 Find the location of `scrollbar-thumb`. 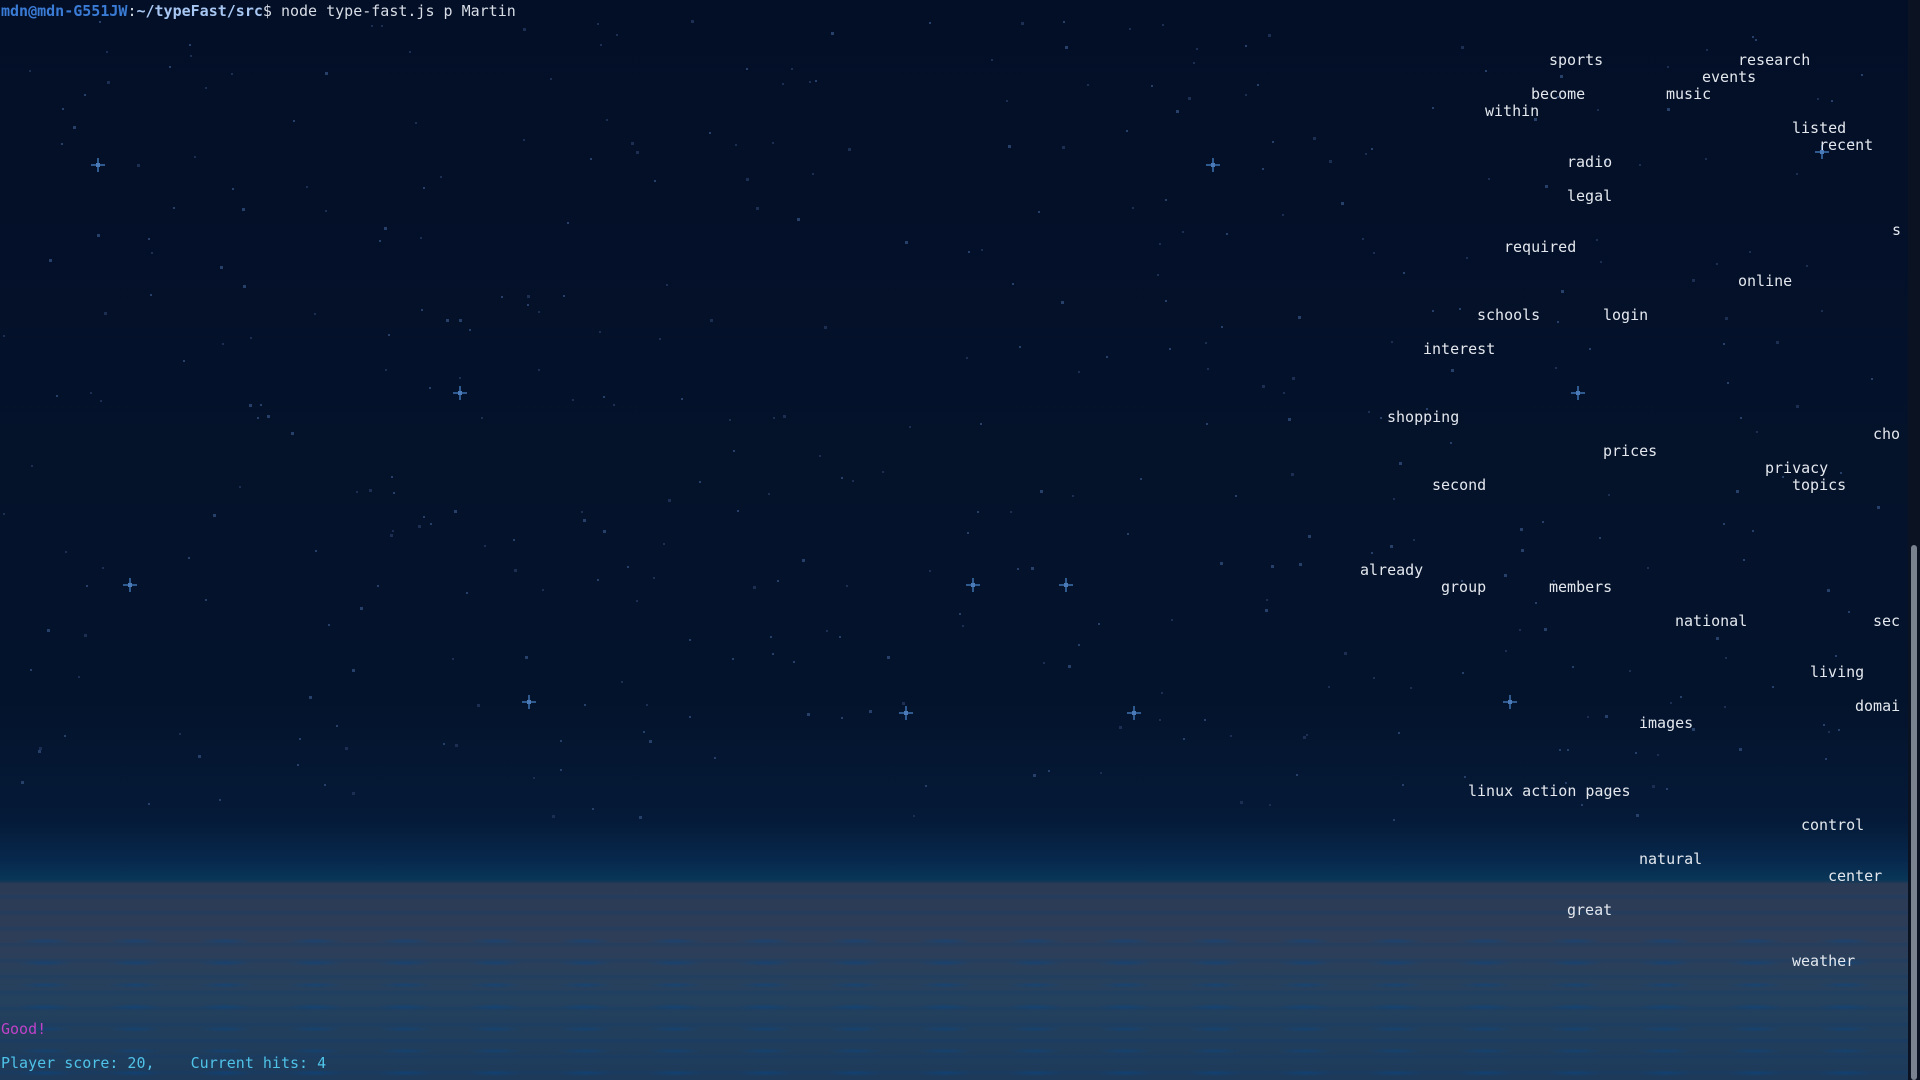

scrollbar-thumb is located at coordinates (1914, 812).